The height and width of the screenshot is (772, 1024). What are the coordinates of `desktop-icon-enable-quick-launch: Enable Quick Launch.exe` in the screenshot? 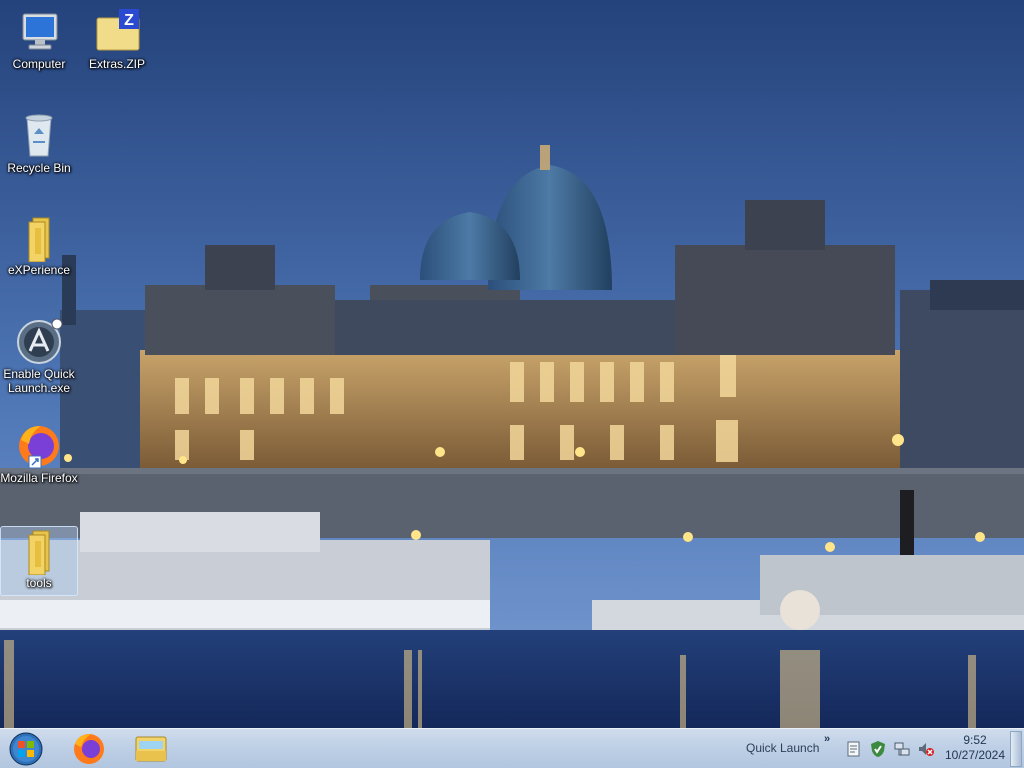 It's located at (39, 356).